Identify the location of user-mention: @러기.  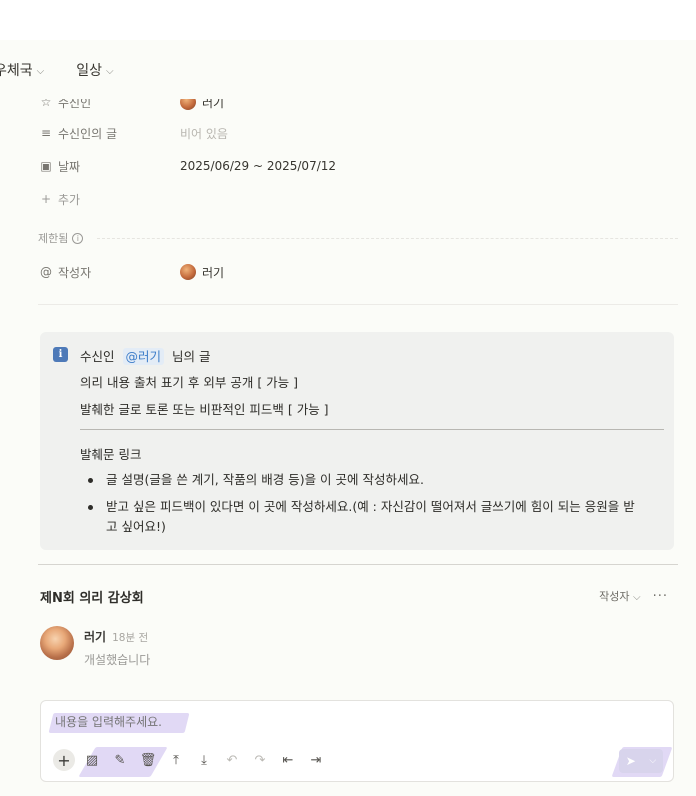
(143, 356).